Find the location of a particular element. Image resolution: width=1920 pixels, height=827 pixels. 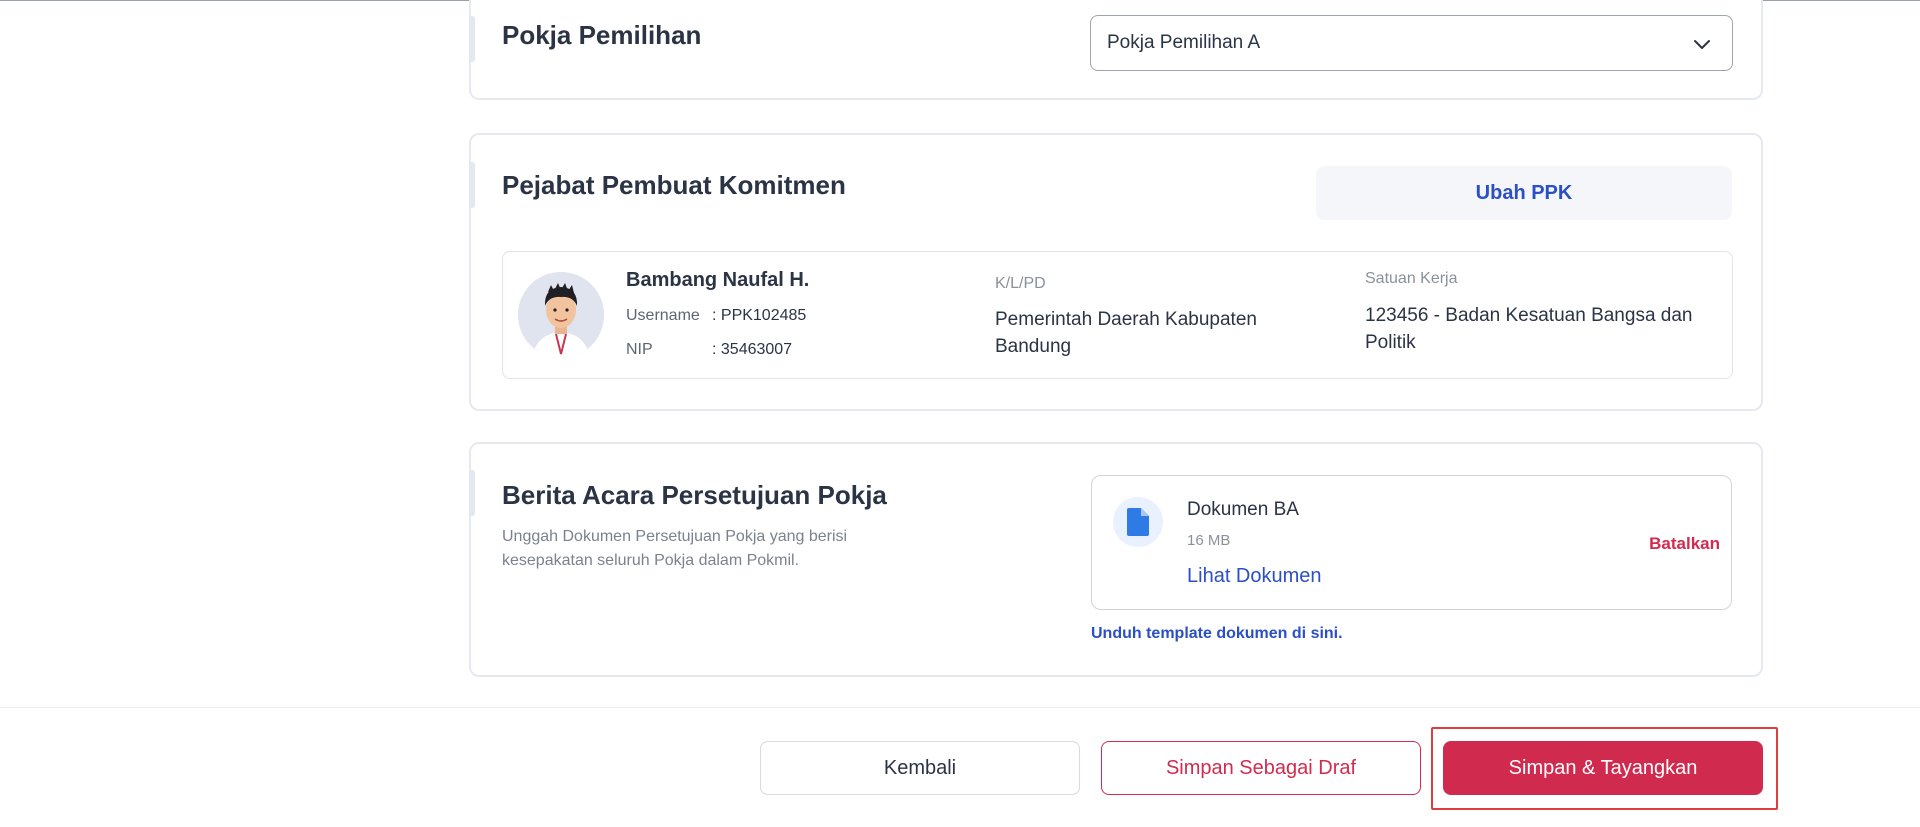

download-template-link: Unduh template dokumen di sini. is located at coordinates (1217, 634).